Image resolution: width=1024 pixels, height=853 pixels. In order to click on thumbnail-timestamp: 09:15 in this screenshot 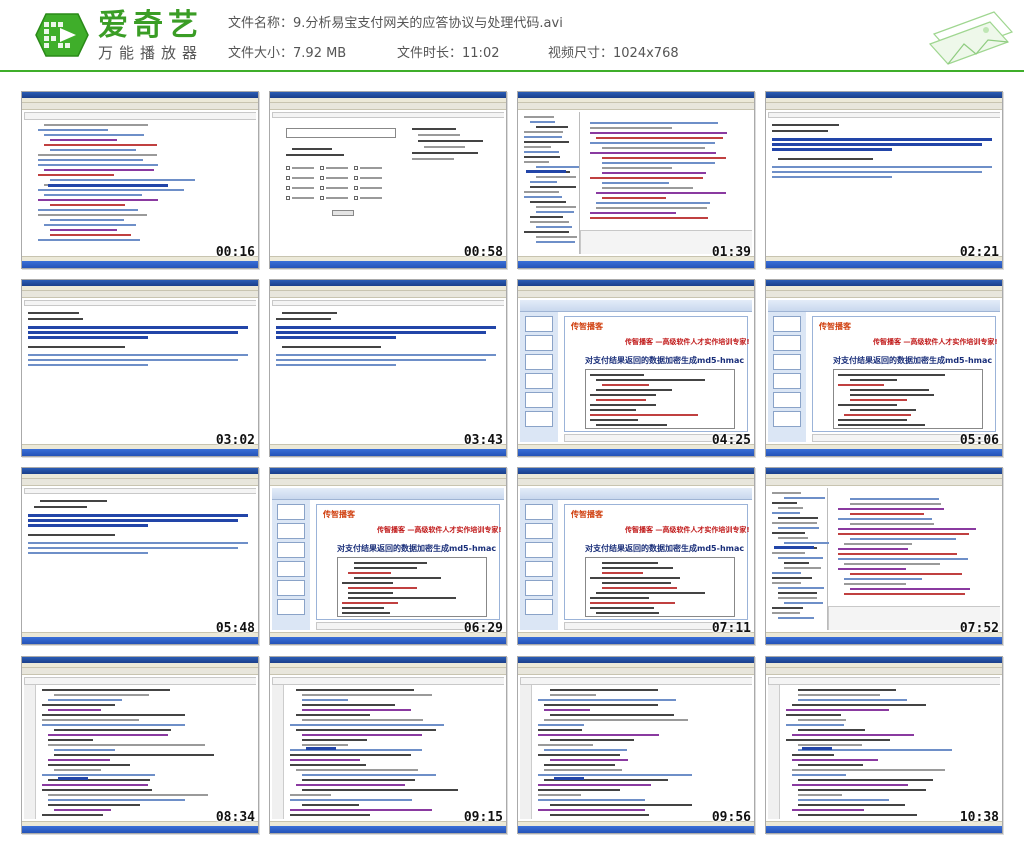, I will do `click(483, 817)`.